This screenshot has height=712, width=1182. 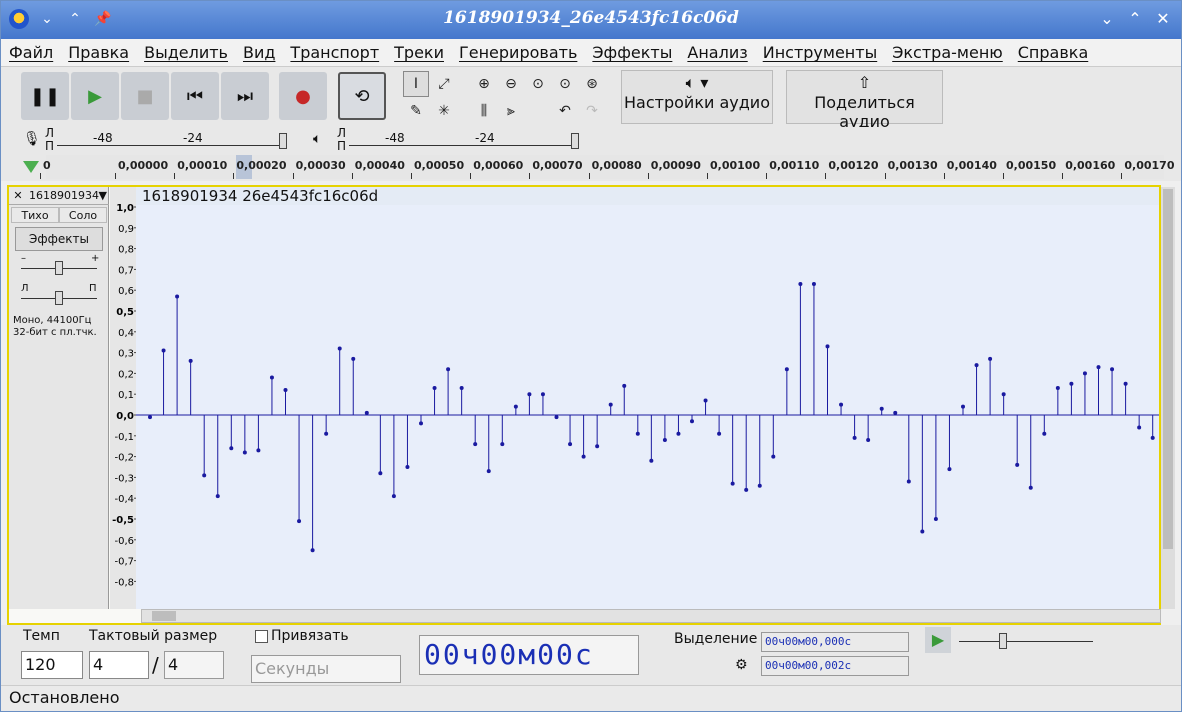 What do you see at coordinates (259, 52) in the screenshot?
I see `menu-view: Вид` at bounding box center [259, 52].